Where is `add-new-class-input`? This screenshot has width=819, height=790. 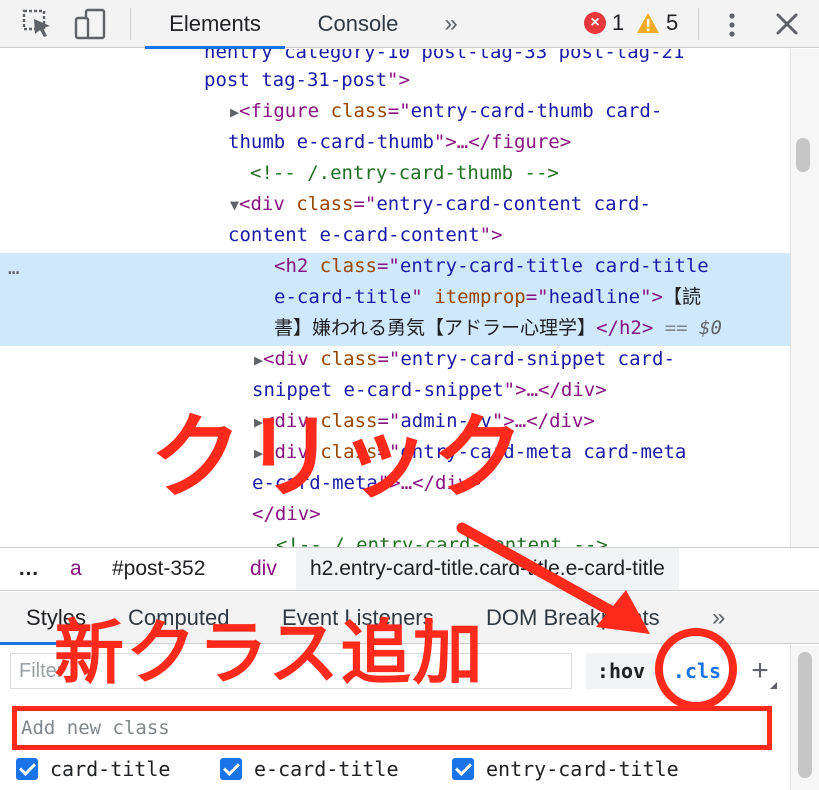 add-new-class-input is located at coordinates (391, 728).